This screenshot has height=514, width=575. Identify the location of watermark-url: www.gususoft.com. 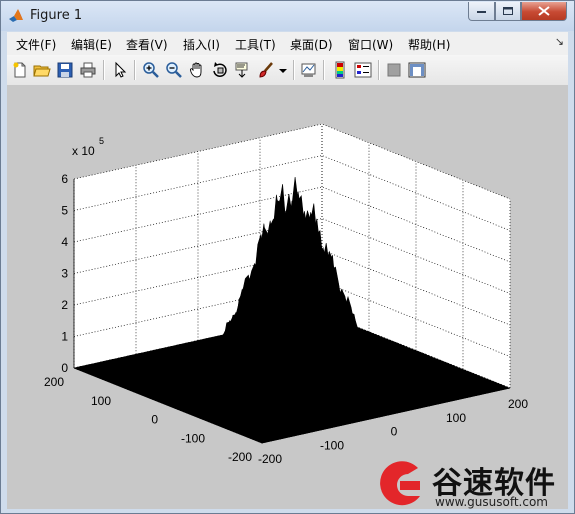
(491, 502).